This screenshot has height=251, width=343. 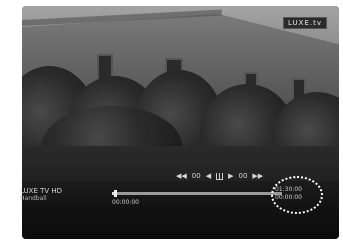 What do you see at coordinates (243, 176) in the screenshot?
I see `forward-time: 00` at bounding box center [243, 176].